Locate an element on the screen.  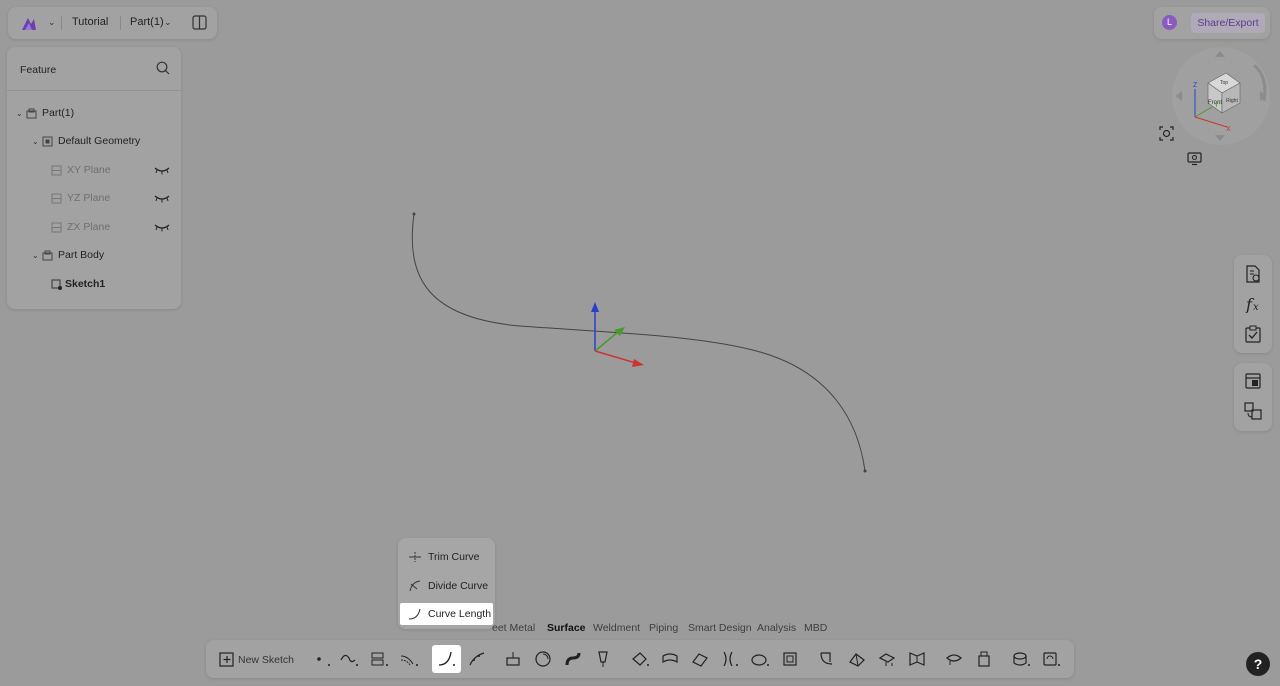
svg-text: x is located at coordinates (1256, 307).